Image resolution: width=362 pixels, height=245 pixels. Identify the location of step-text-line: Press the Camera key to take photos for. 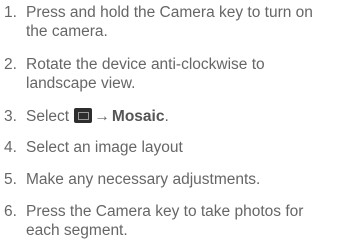
(165, 211).